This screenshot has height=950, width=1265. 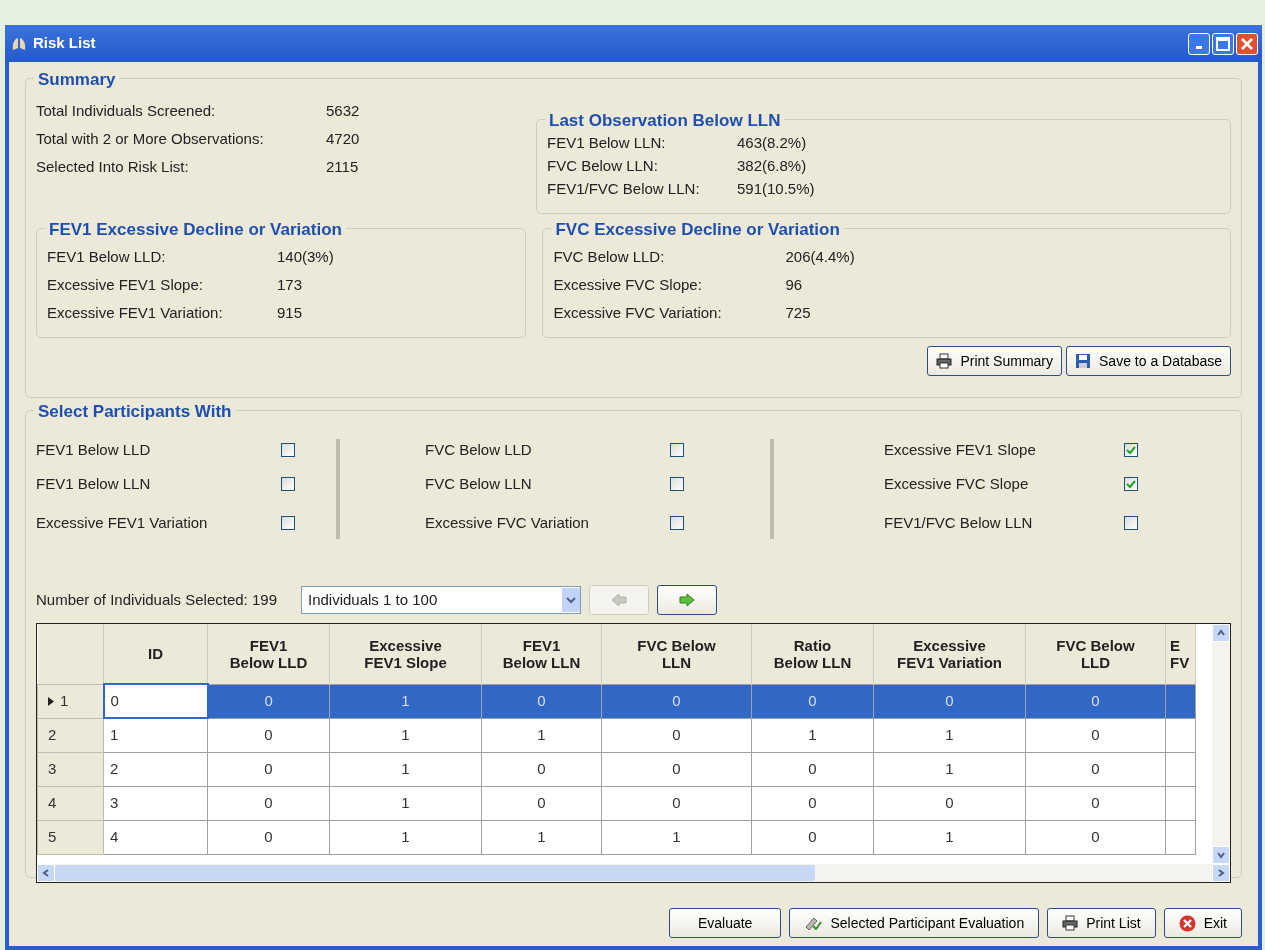 I want to click on column-header: Ratio Below LLN, so click(x=812, y=654).